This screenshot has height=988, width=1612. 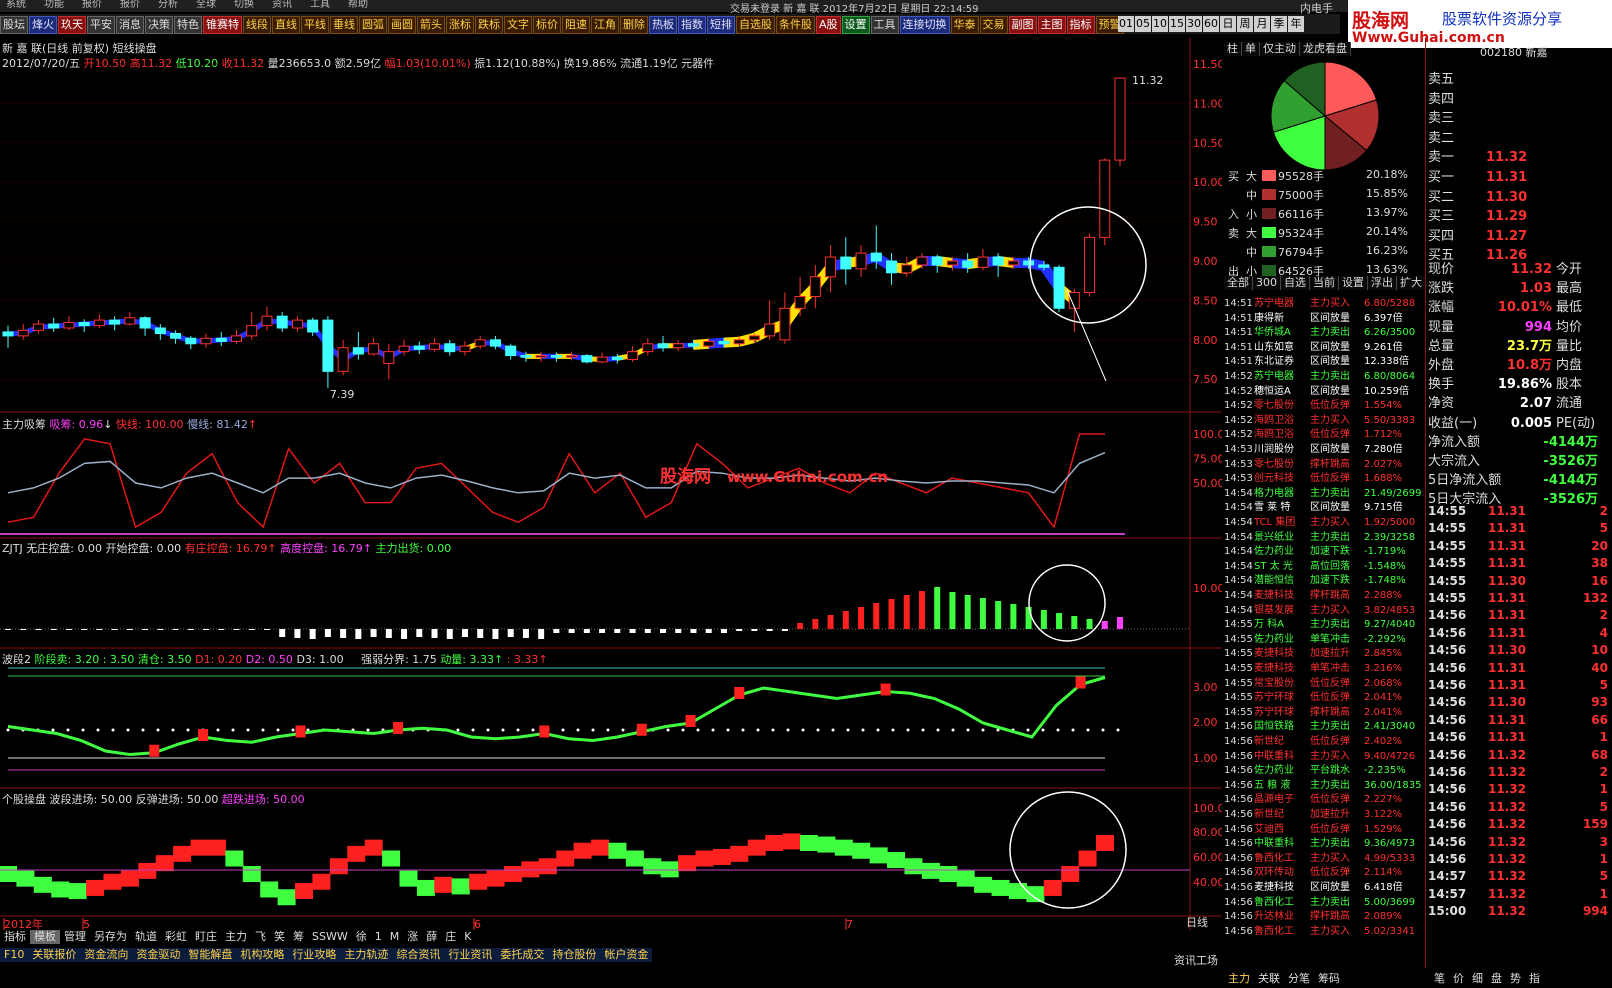 What do you see at coordinates (1267, 283) in the screenshot?
I see `ticker-tab-1: 300` at bounding box center [1267, 283].